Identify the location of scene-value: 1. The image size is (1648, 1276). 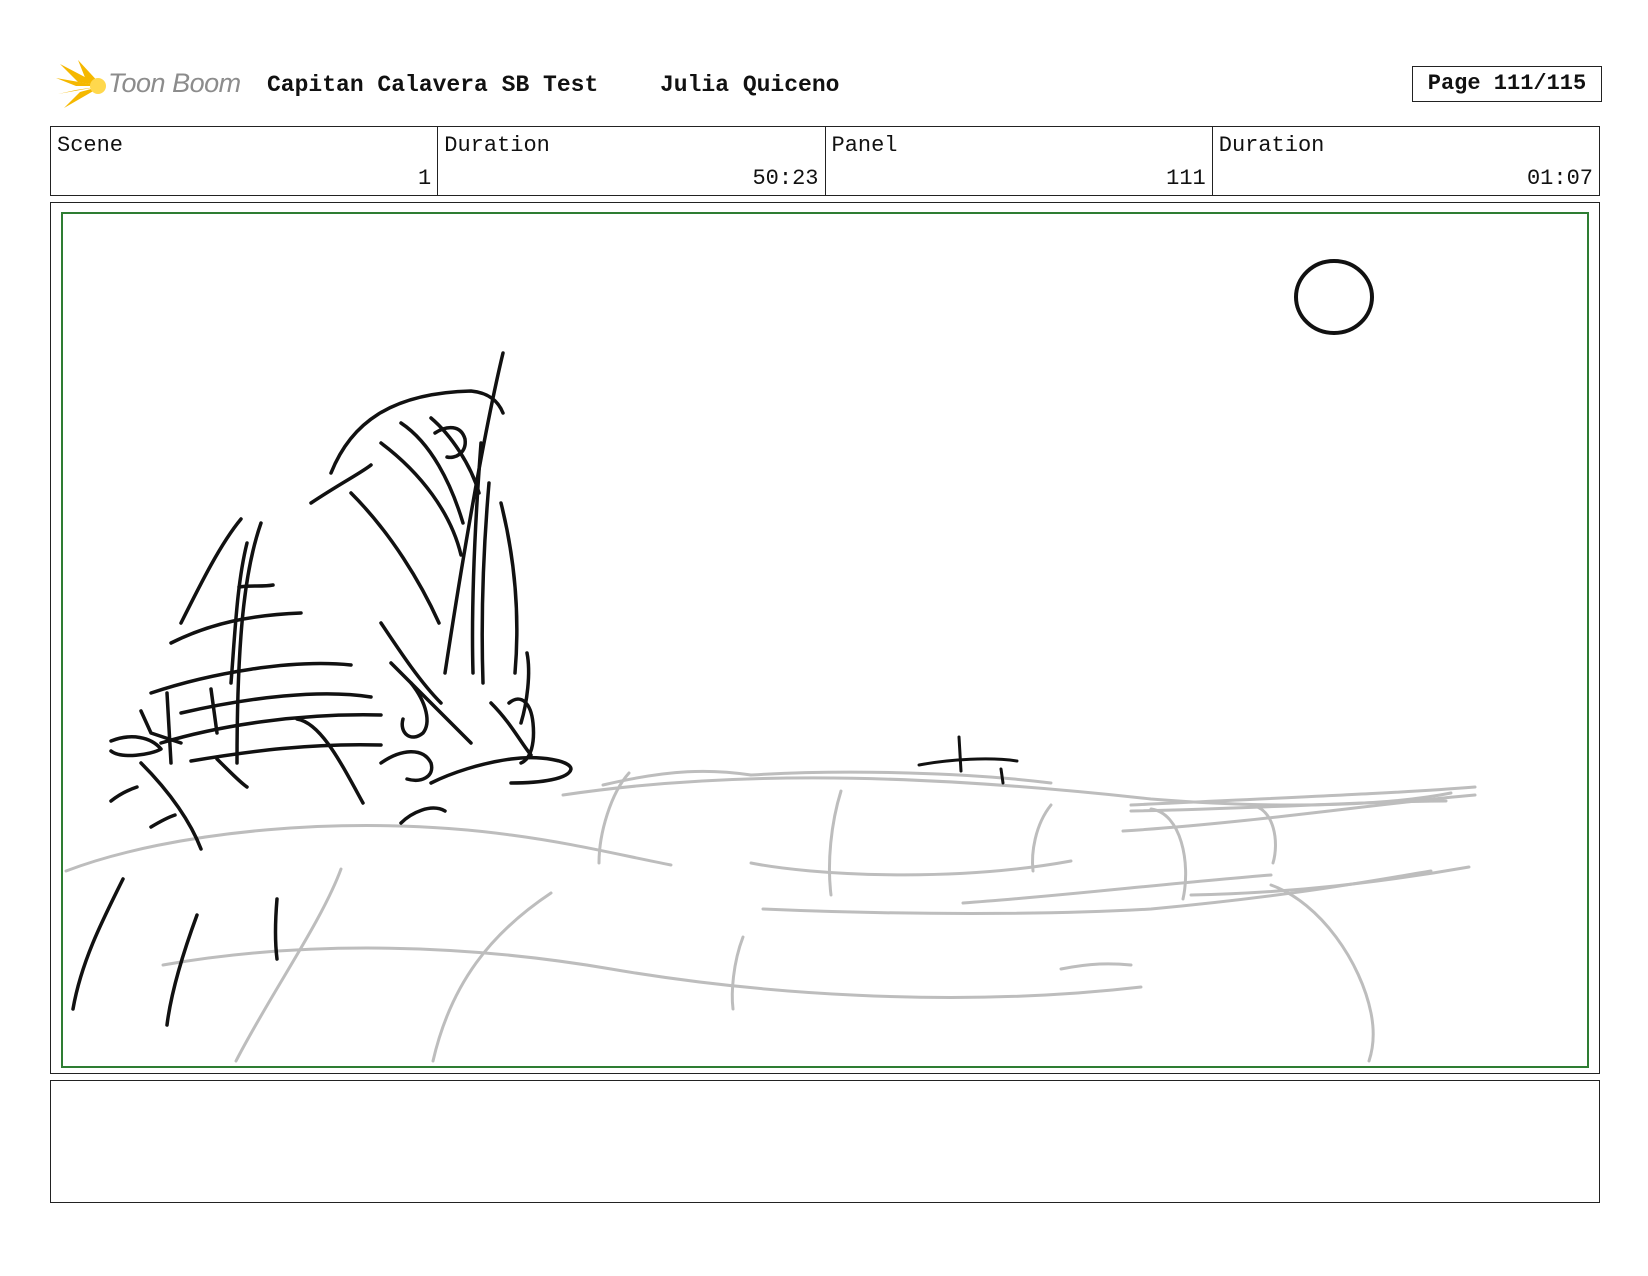
(425, 178).